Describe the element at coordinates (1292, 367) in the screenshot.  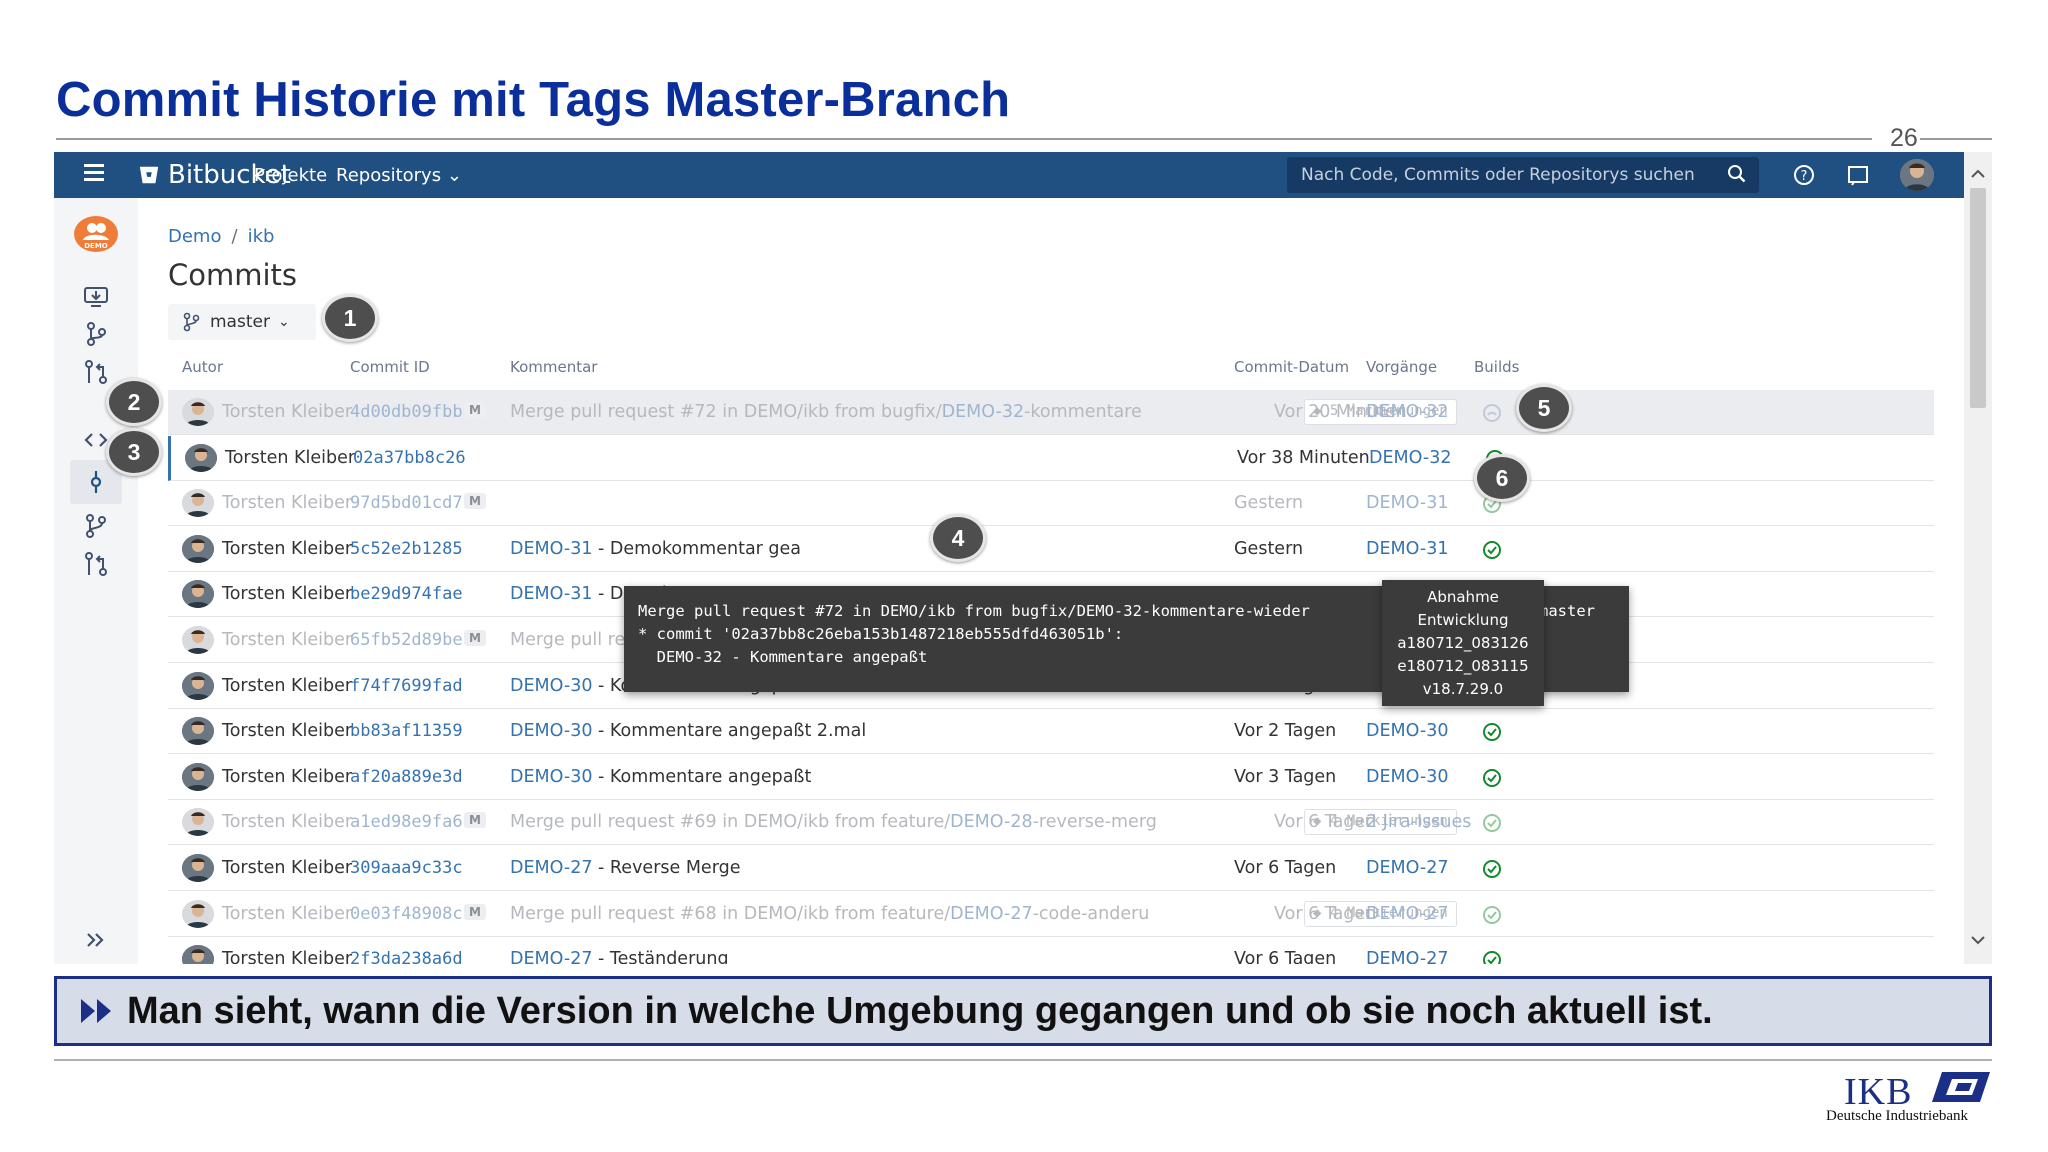
I see `col-commit-datum: Commit-Datum` at that location.